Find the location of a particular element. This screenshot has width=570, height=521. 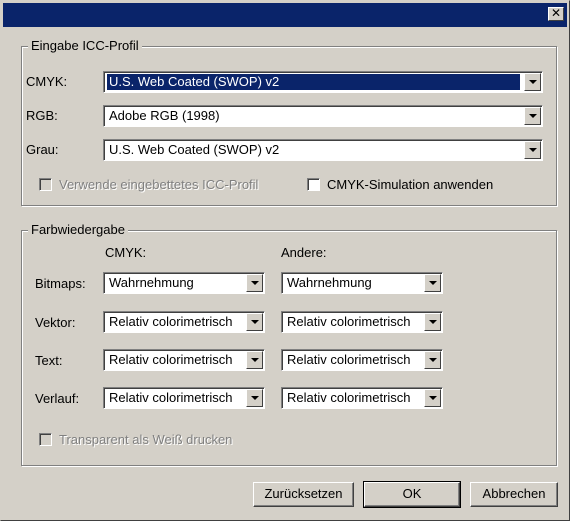

bitmaps-other-intent-select: Wahrnehmung is located at coordinates (362, 283).